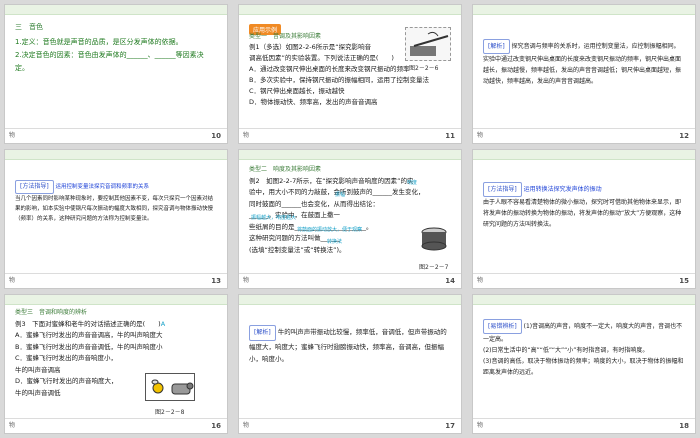 This screenshot has height=438, width=700. I want to click on text-line: D．物体振动快、频率高，发出的声音音调高, so click(313, 102).